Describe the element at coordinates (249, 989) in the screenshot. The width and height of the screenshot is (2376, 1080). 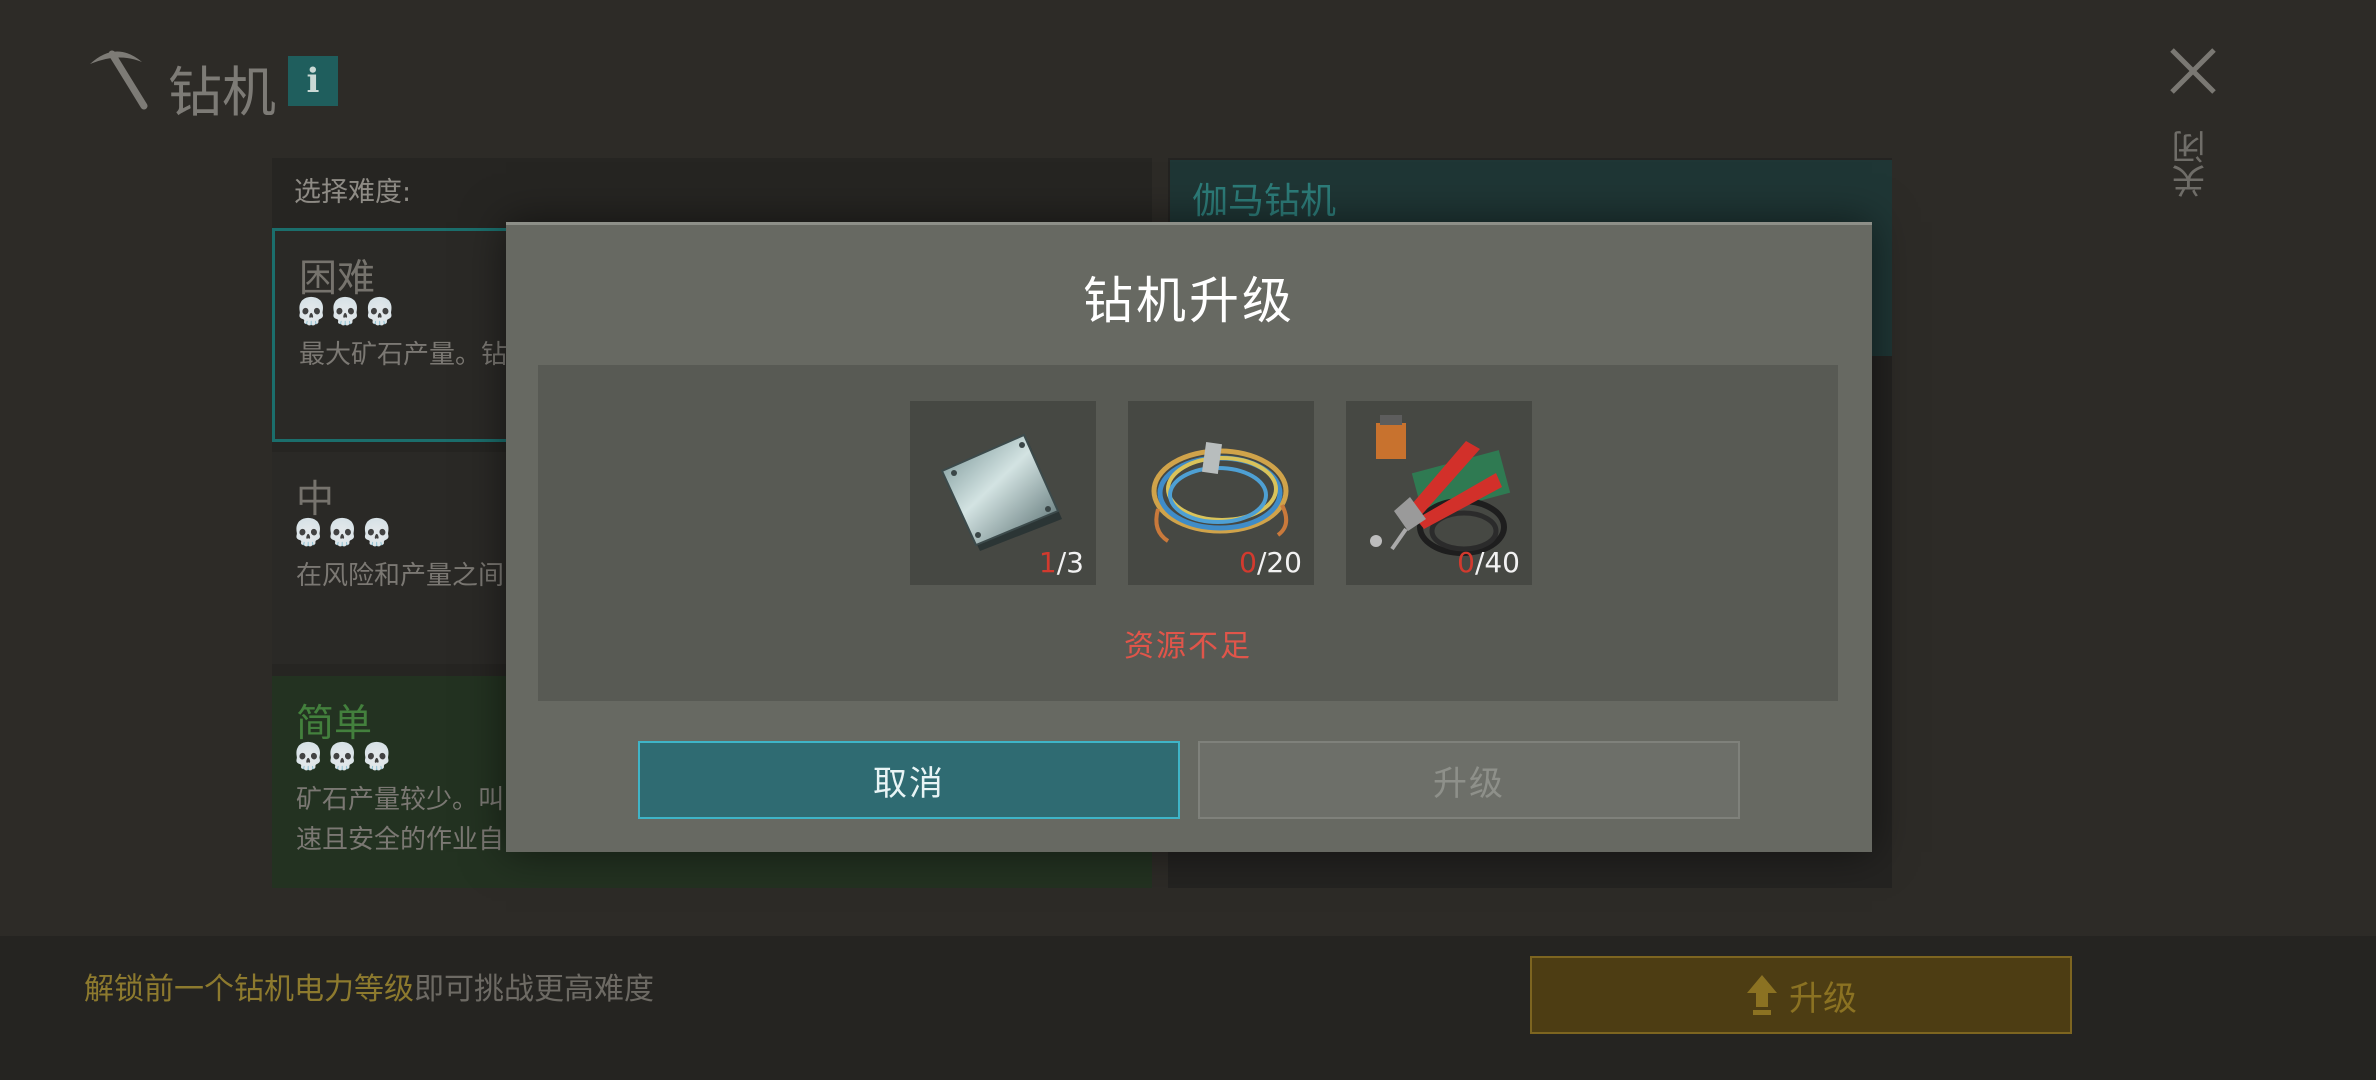
I see `hint-highlight: 解锁前一个钻机电力等级` at that location.